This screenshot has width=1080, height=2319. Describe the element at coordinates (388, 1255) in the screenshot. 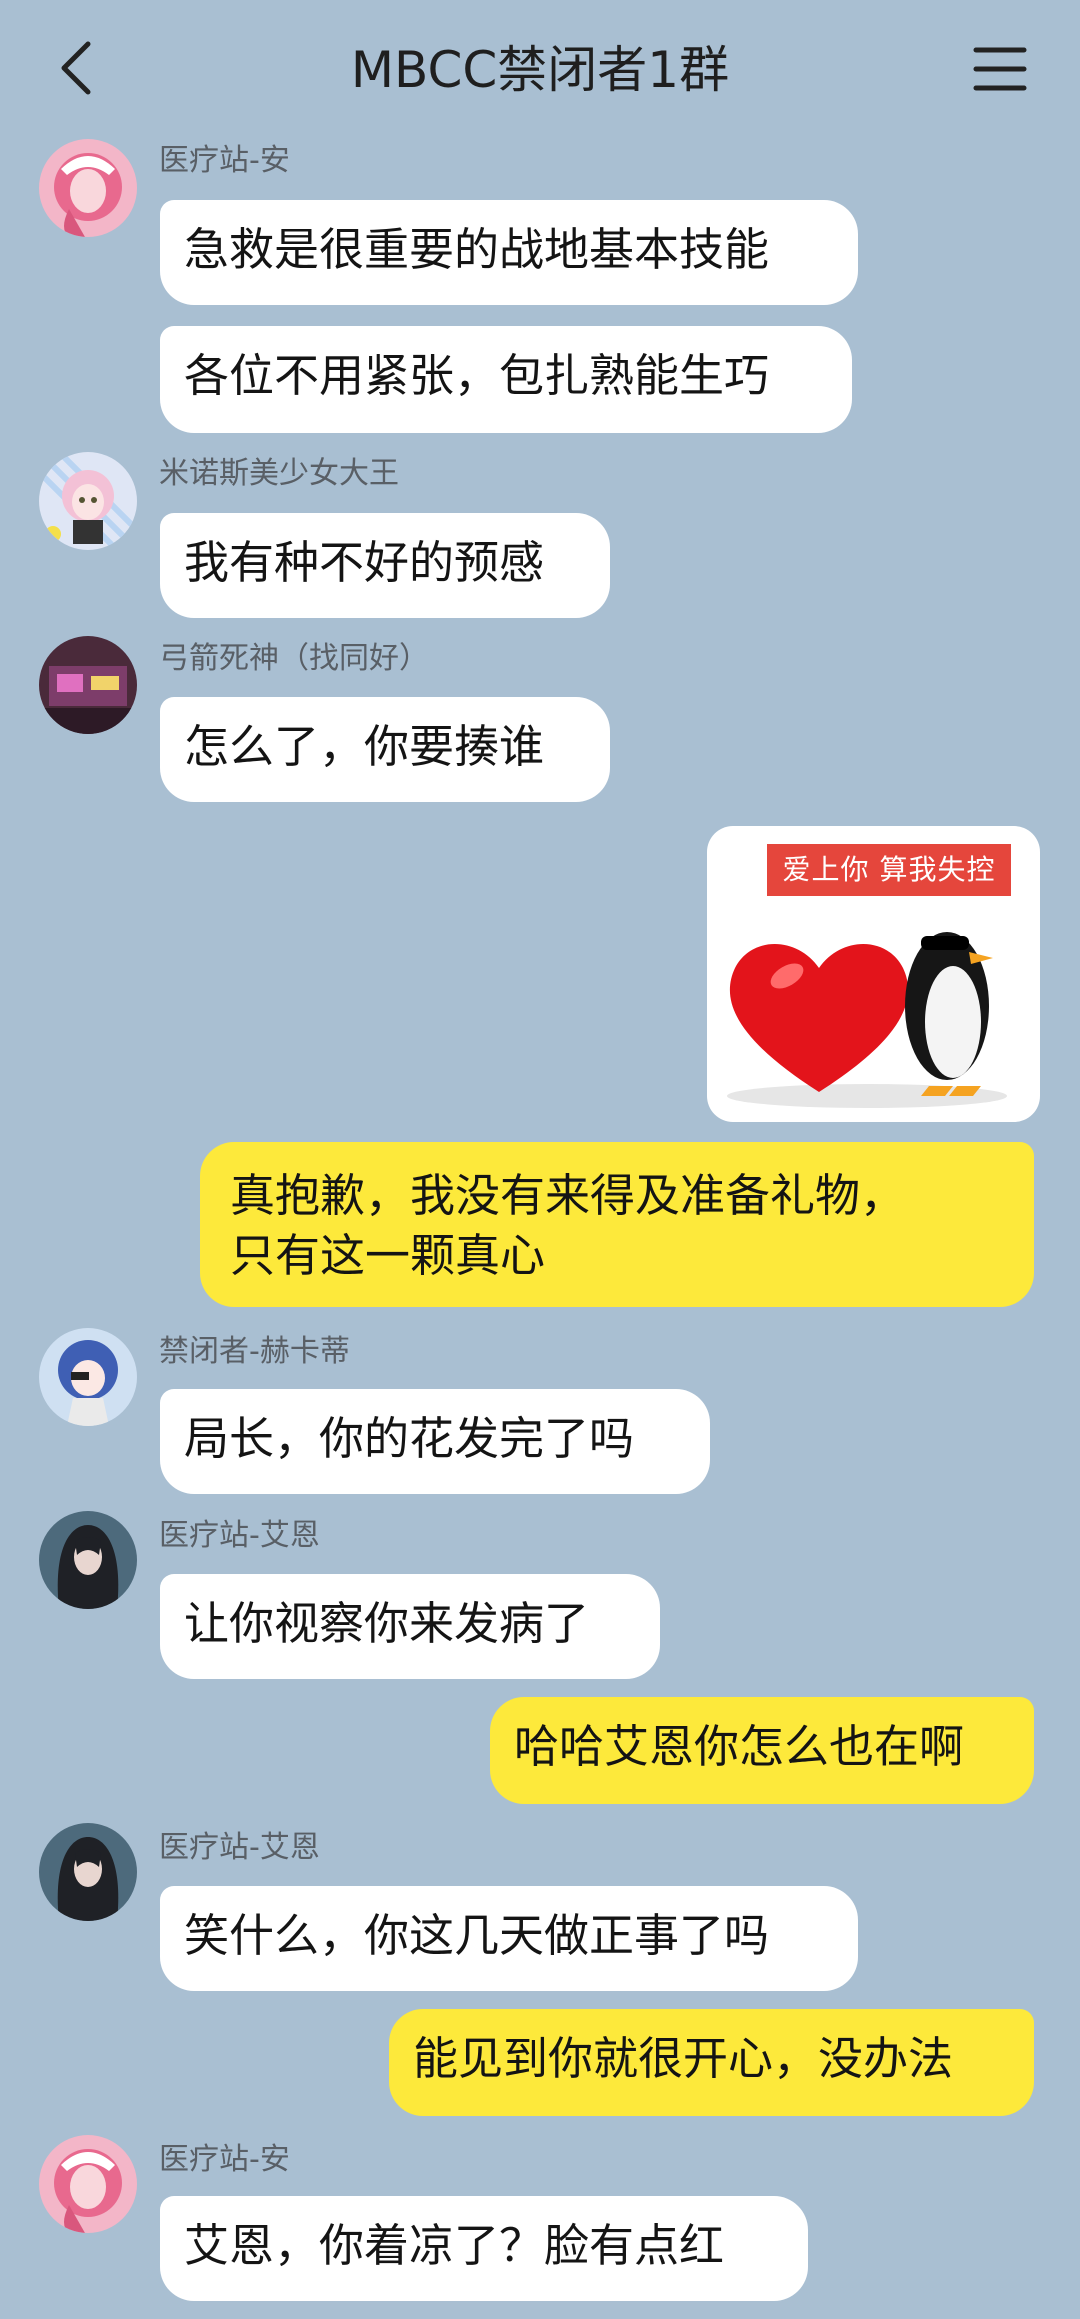

I see `message-line: 只有这一颗真心` at that location.